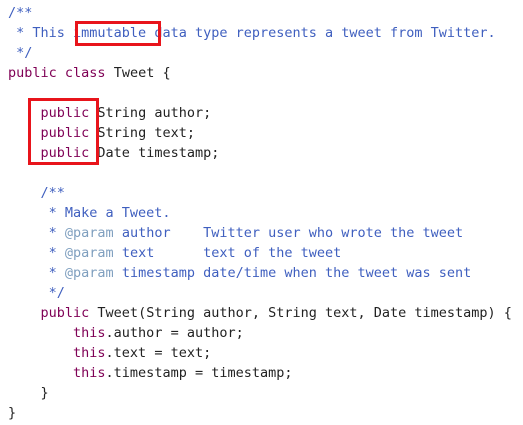 The width and height of the screenshot is (523, 425). What do you see at coordinates (265, 153) in the screenshot?
I see `code-line: public Date timestamp;` at bounding box center [265, 153].